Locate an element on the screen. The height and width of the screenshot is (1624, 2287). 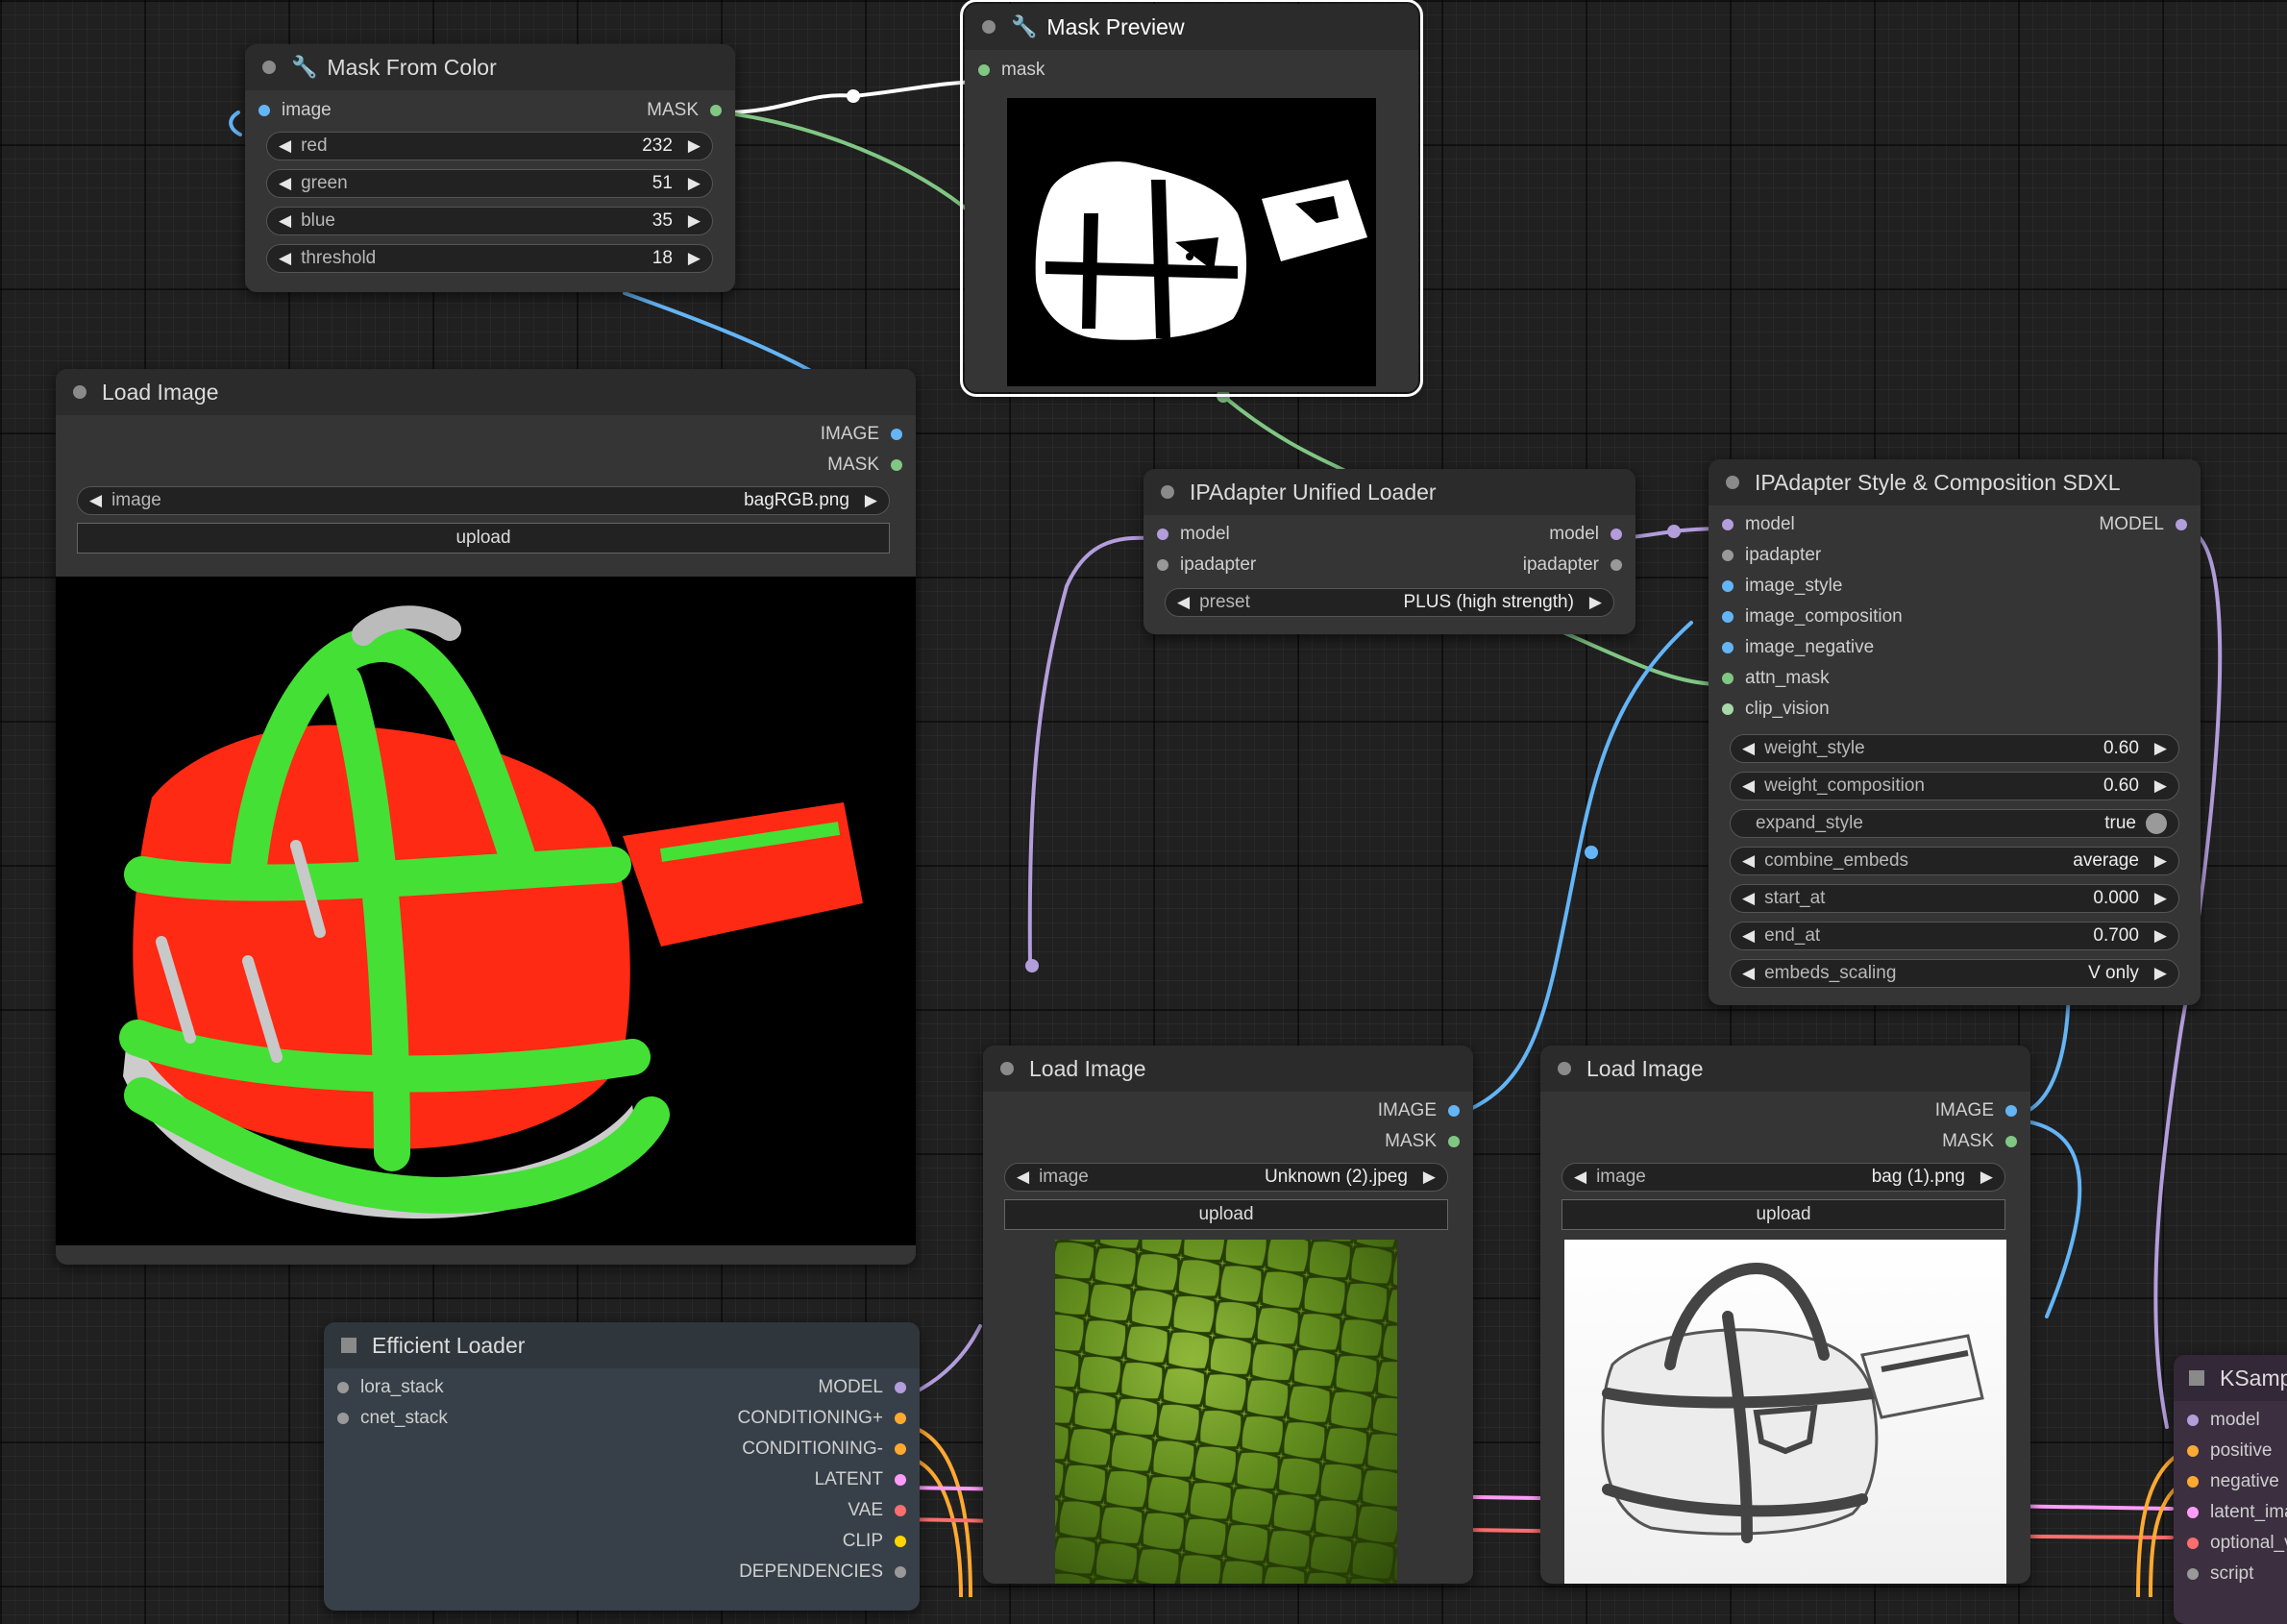
widget-weight-style: ◀ weight_style 0.60 ▶ is located at coordinates (1955, 748).